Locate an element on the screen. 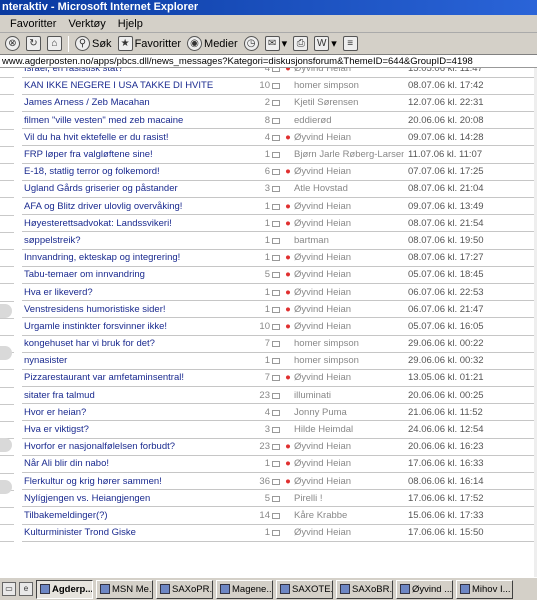 The width and height of the screenshot is (537, 600). search-icon: ⚲ is located at coordinates (82, 43).